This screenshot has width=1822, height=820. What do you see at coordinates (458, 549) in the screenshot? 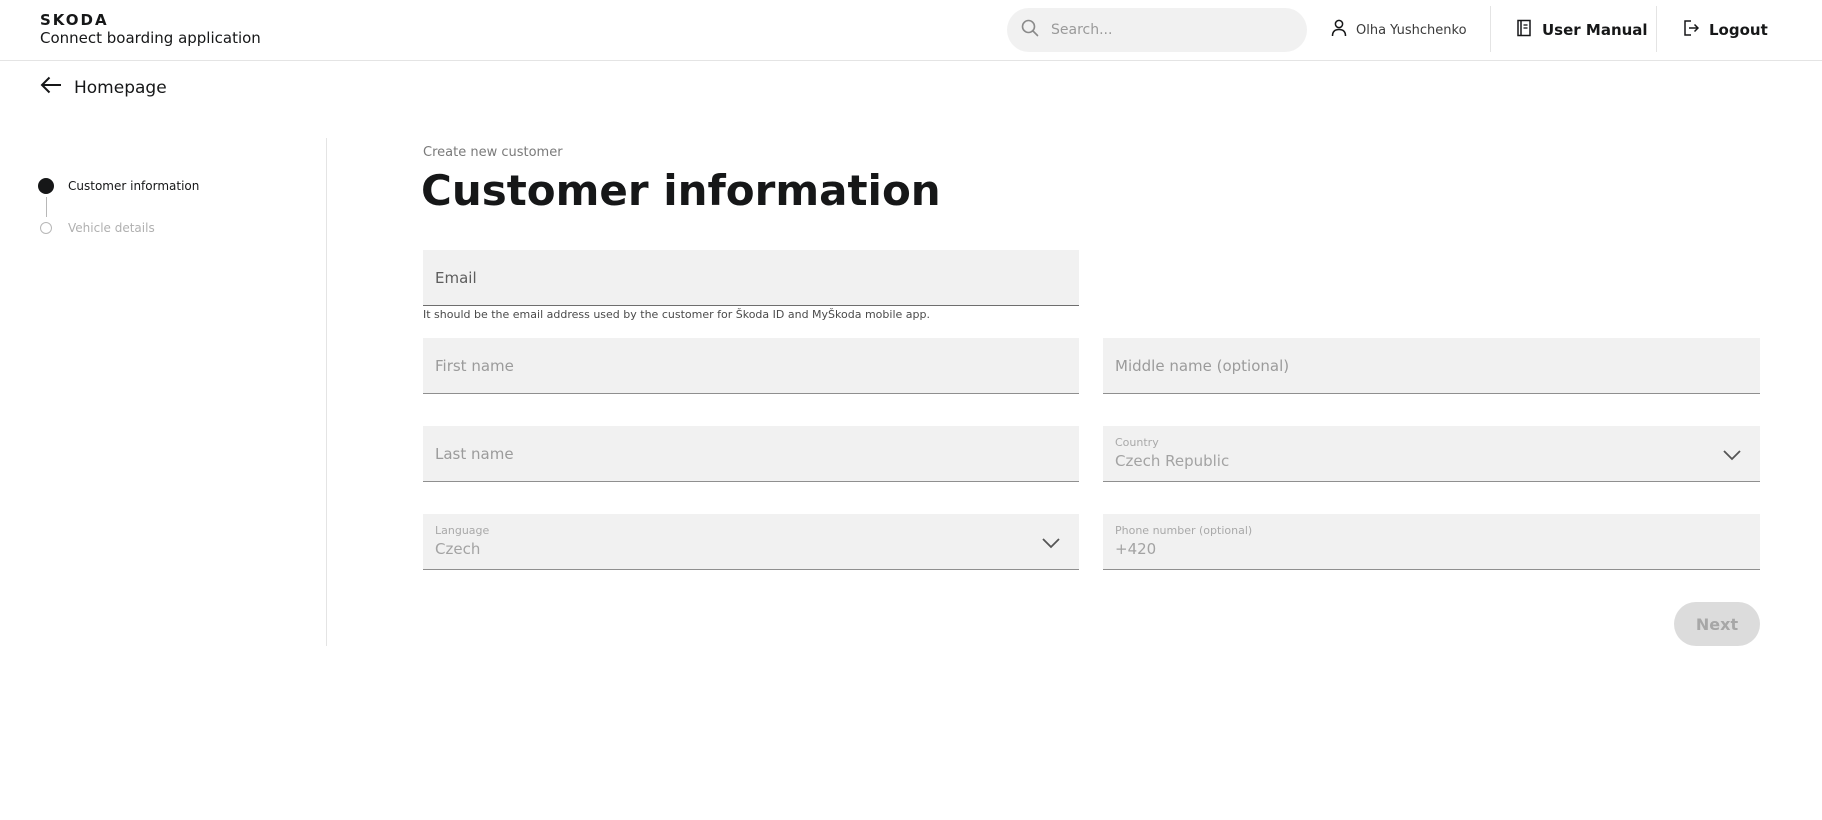
I see `language-value: Czech` at bounding box center [458, 549].